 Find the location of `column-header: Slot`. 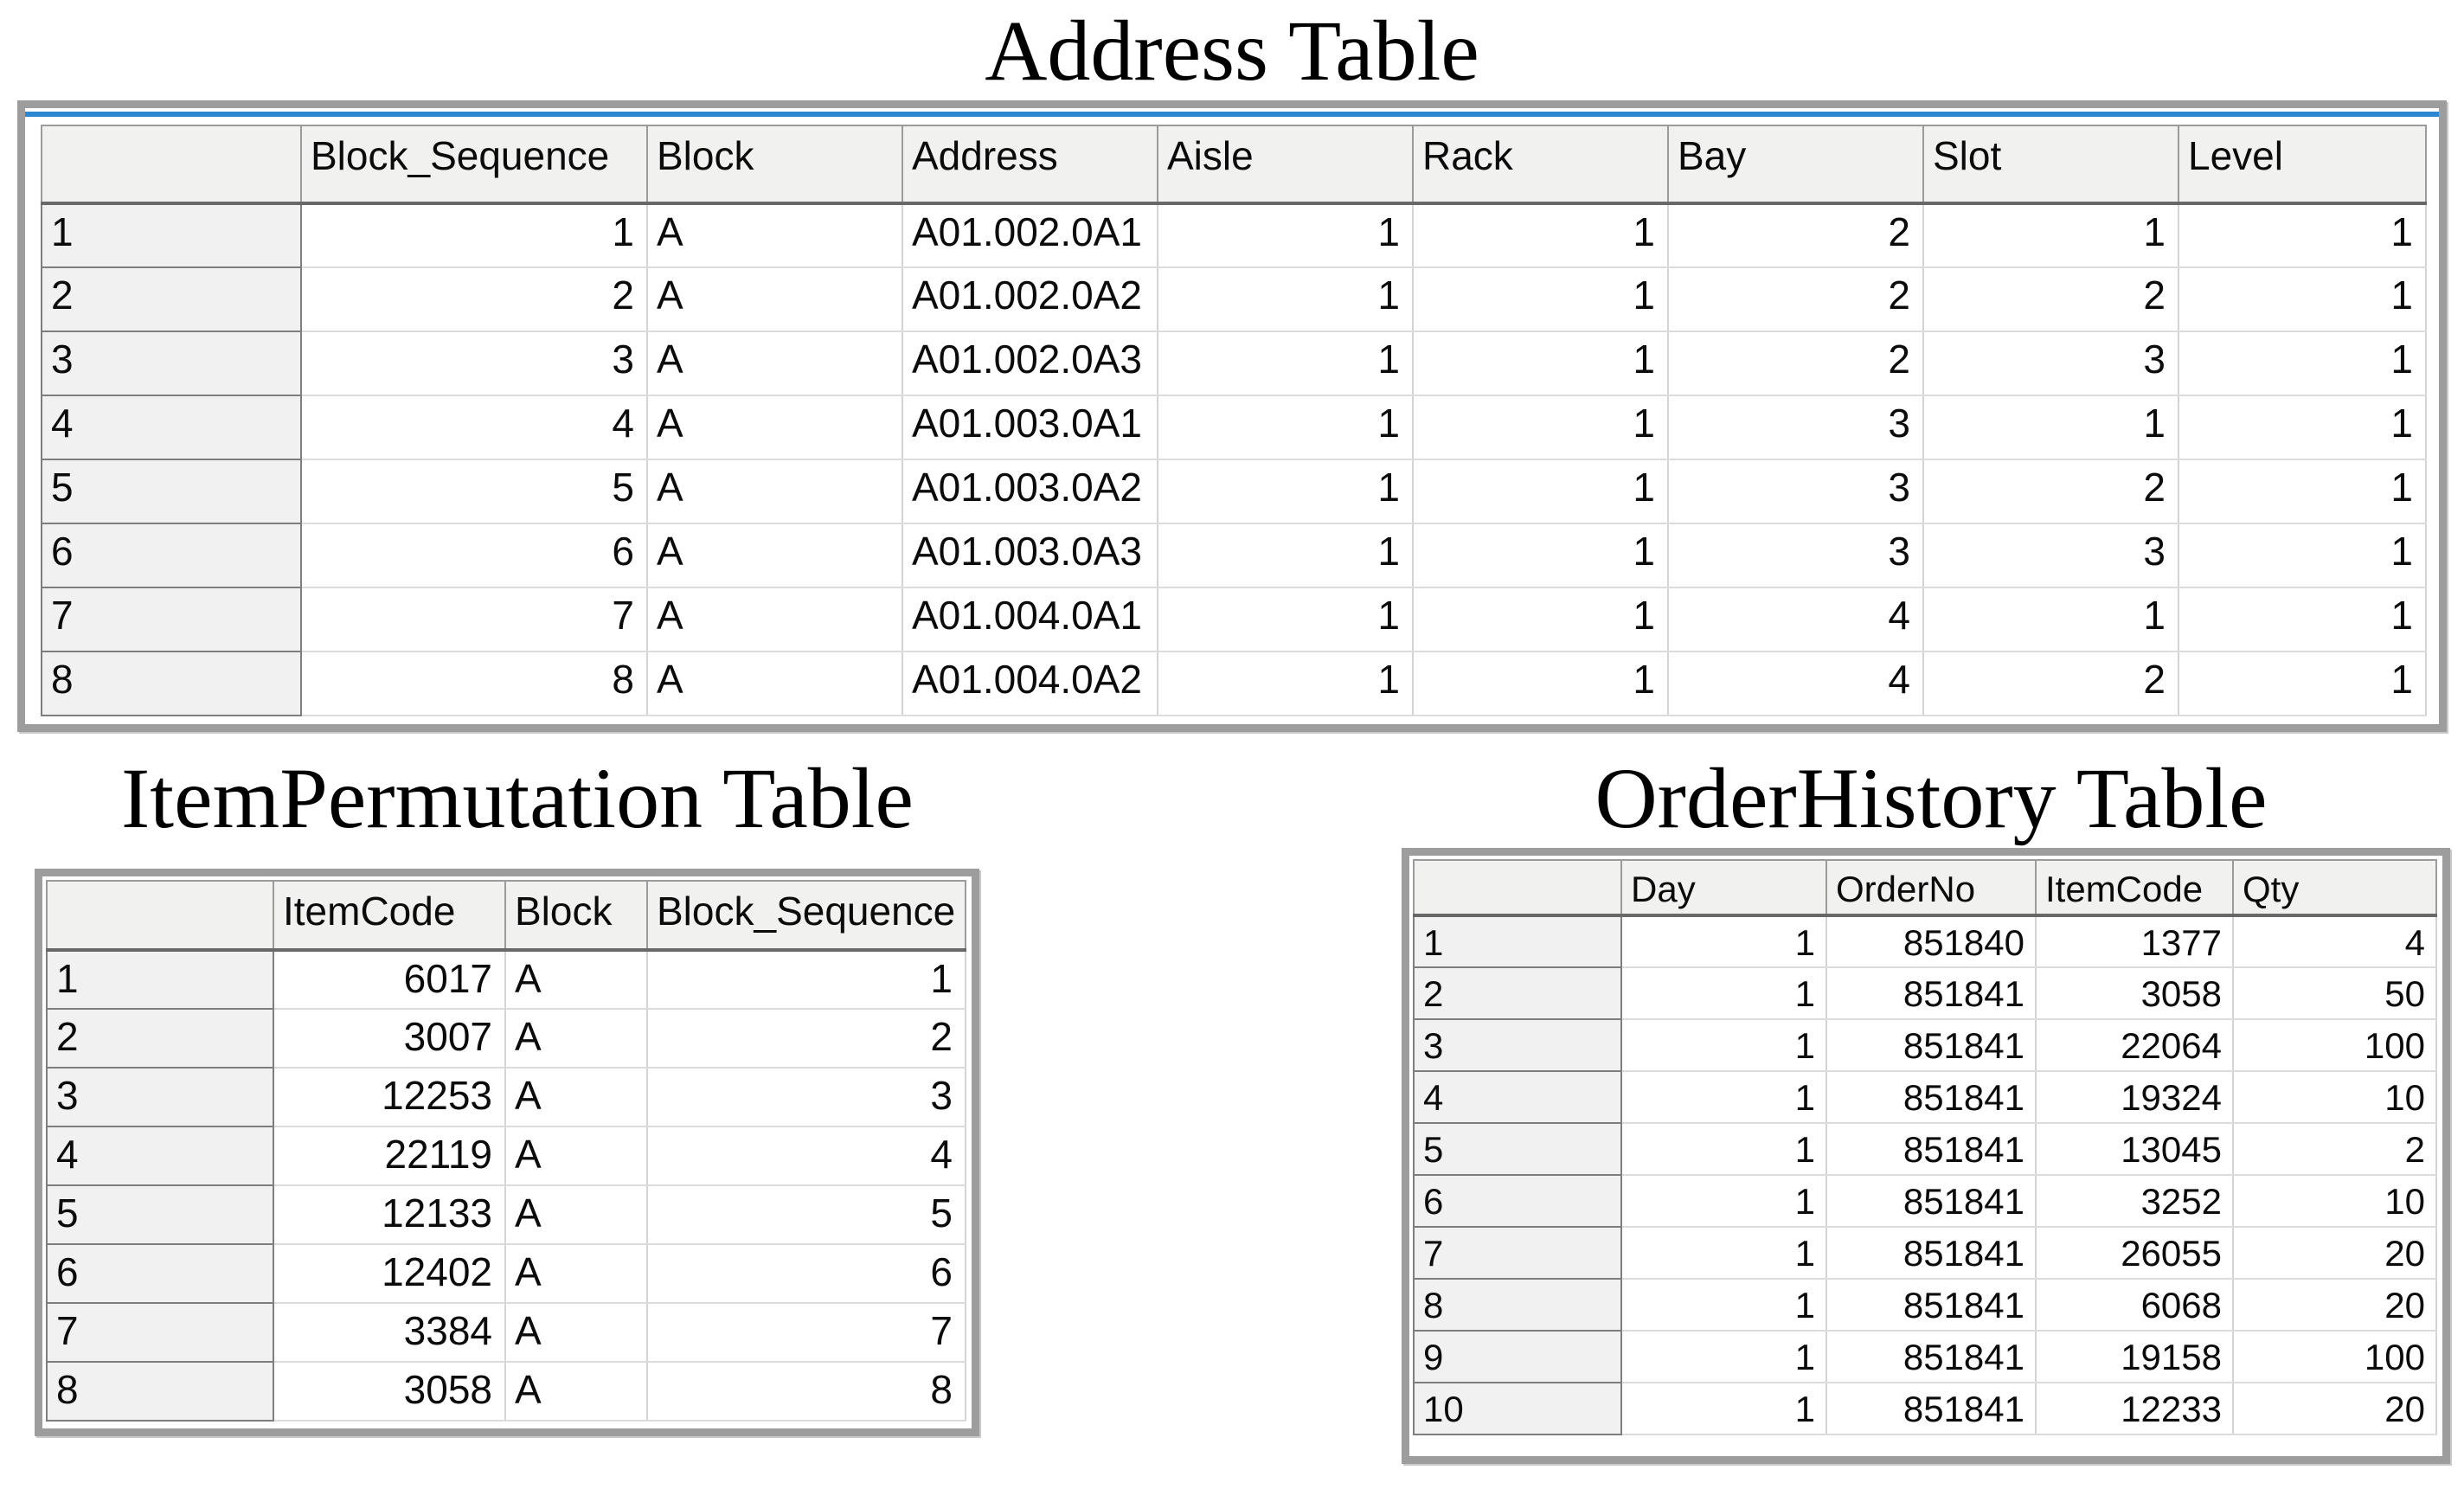

column-header: Slot is located at coordinates (2050, 165).